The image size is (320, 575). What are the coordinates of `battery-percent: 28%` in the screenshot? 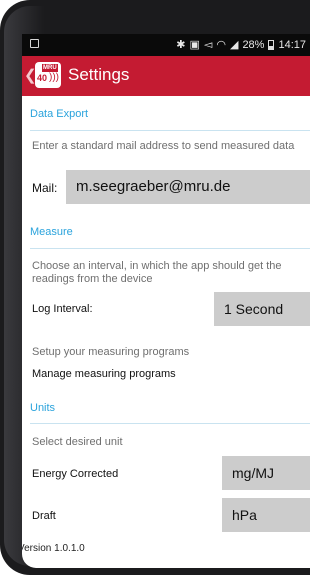 It's located at (253, 44).